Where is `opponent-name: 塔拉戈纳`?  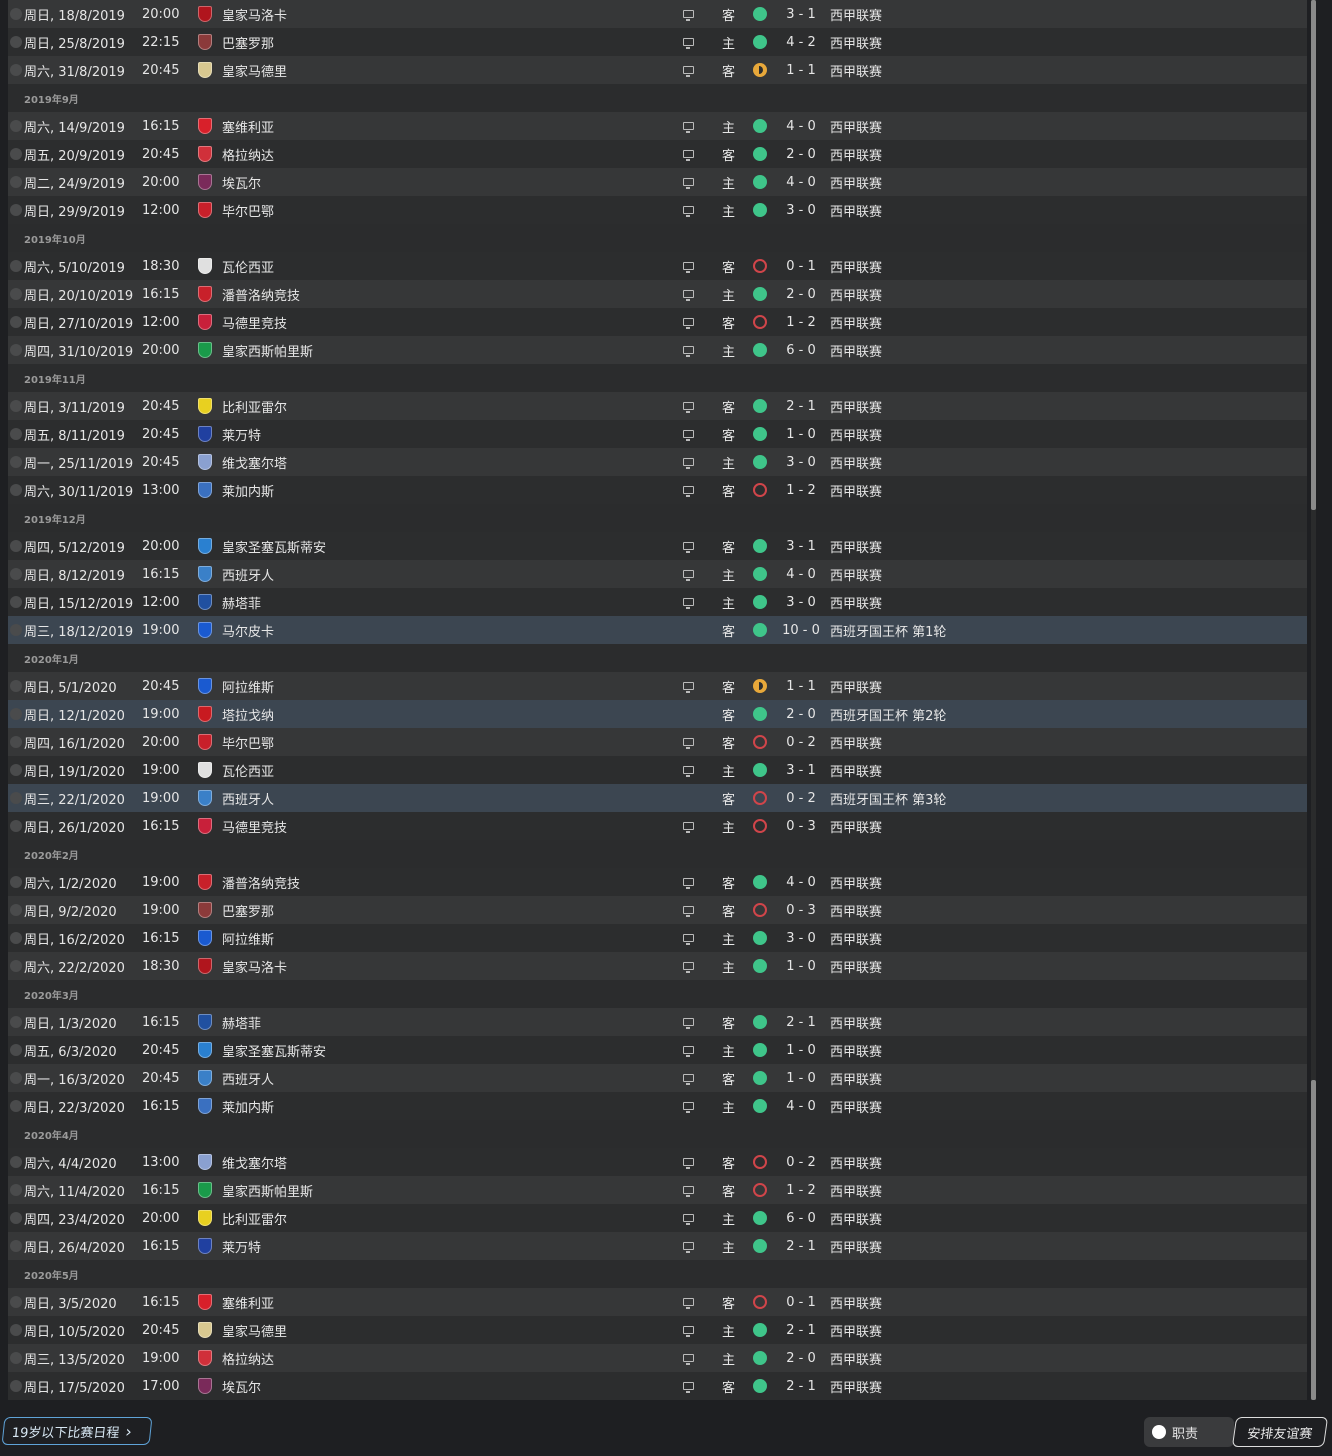 opponent-name: 塔拉戈纳 is located at coordinates (248, 714).